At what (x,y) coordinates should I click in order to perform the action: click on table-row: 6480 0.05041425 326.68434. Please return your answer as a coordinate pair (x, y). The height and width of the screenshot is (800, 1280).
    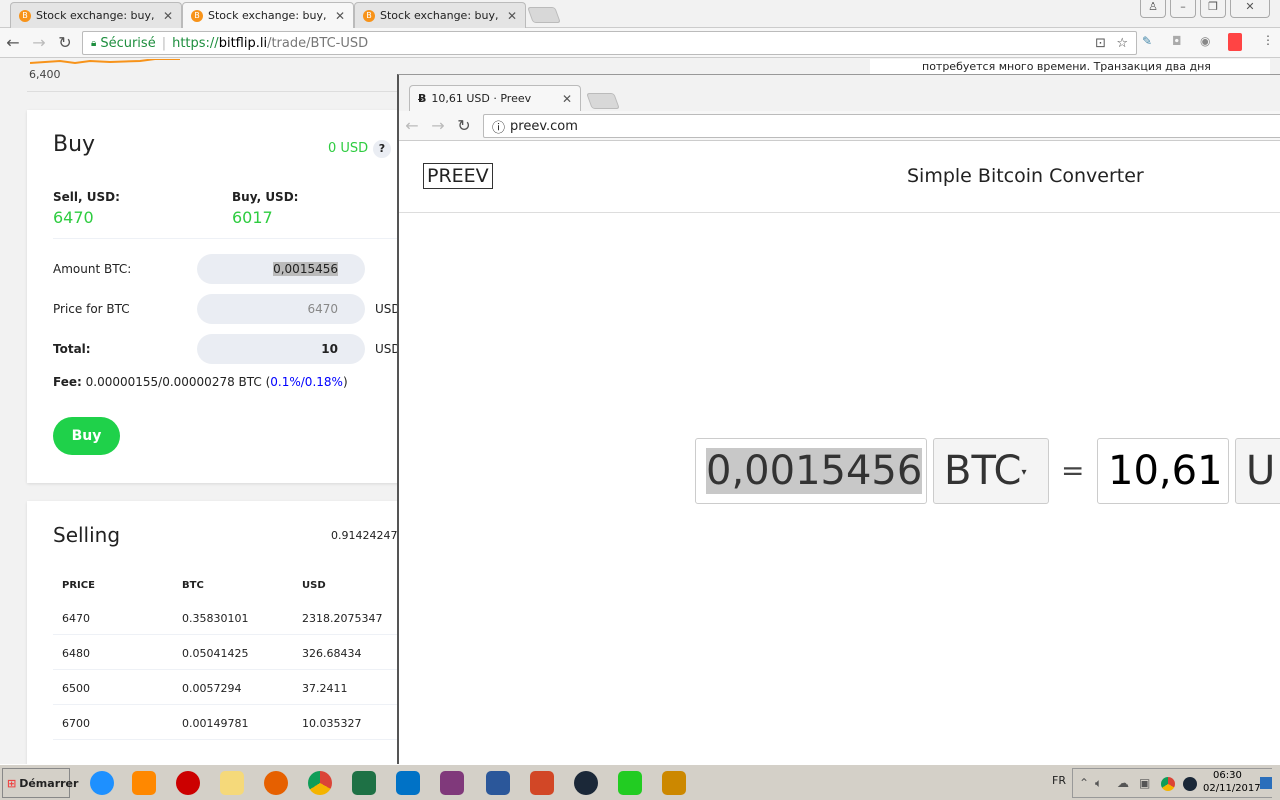
    Looking at the image, I should click on (233, 652).